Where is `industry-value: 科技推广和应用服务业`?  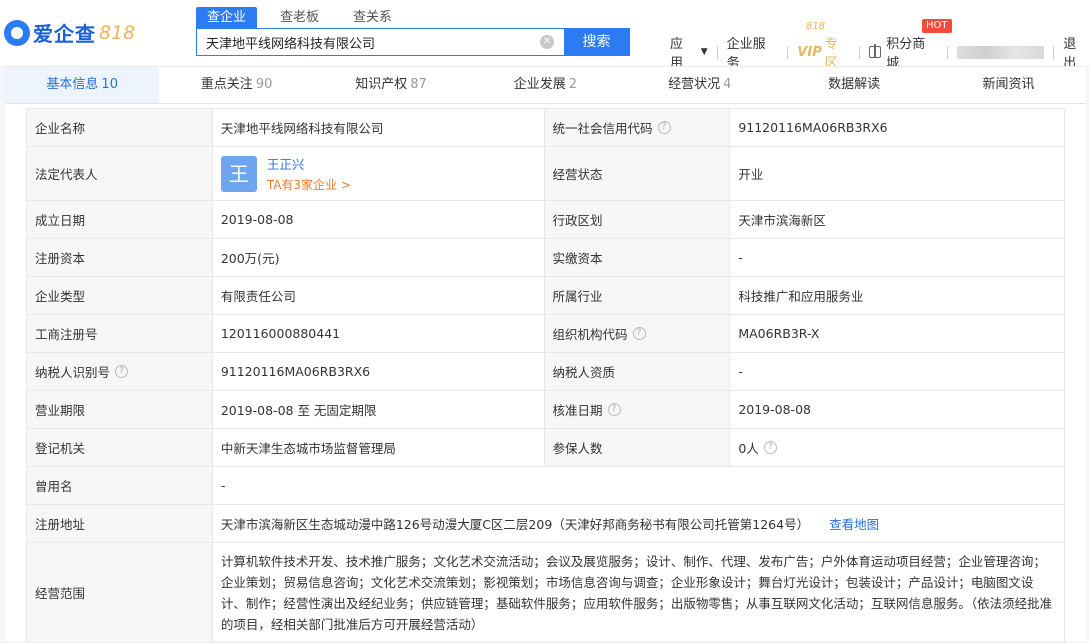 industry-value: 科技推广和应用服务业 is located at coordinates (897, 295).